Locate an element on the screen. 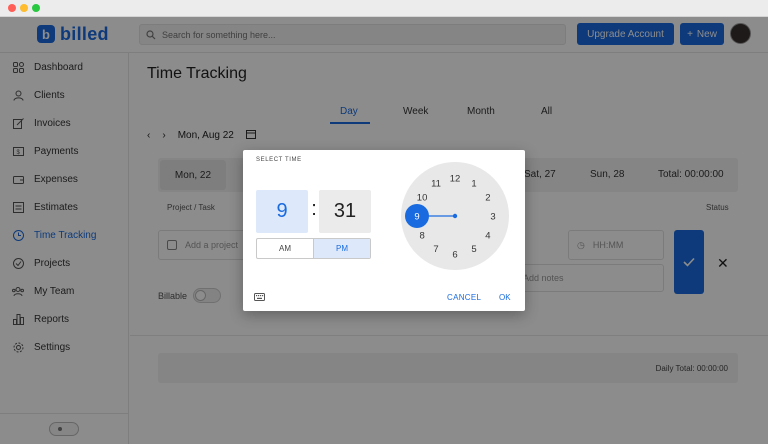 The image size is (768, 444). clock-number-4: 4 is located at coordinates (487, 235).